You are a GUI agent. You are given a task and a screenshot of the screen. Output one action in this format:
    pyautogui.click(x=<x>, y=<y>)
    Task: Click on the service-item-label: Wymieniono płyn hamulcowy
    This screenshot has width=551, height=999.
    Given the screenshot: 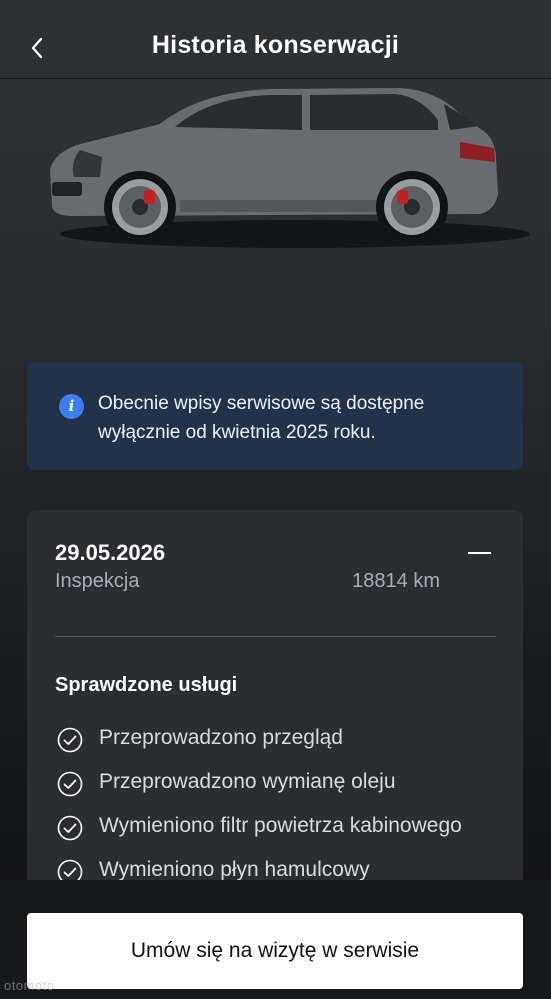 What is the action you would take?
    pyautogui.click(x=234, y=869)
    